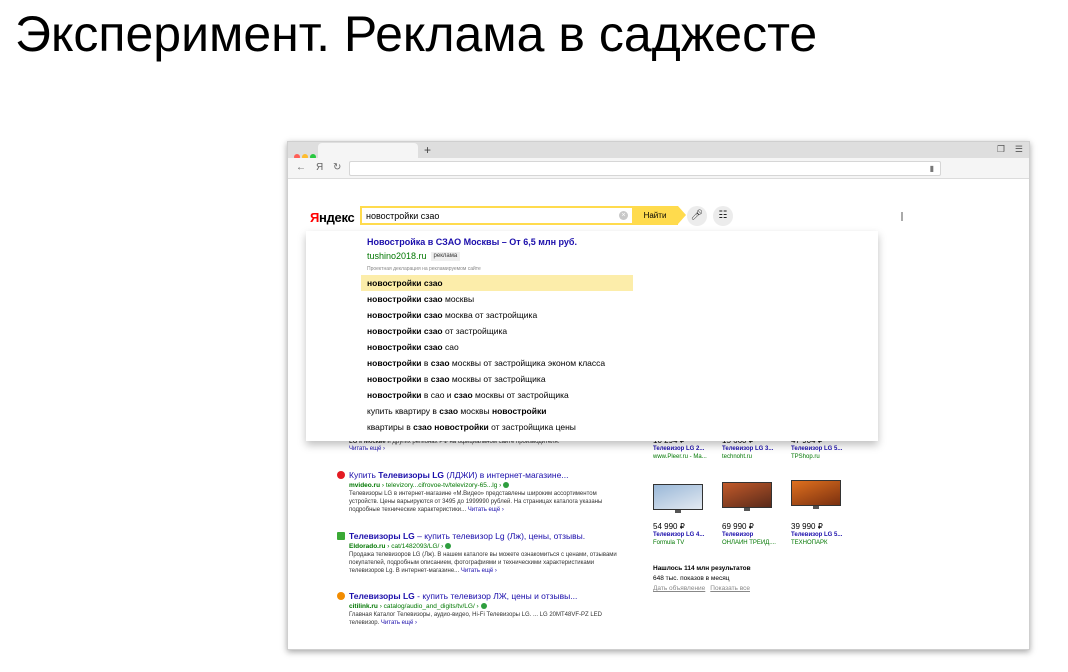 The image size is (1068, 672). Describe the element at coordinates (416, 34) in the screenshot. I see `slide-title: Эксперимент. Реклама в саджесте` at that location.